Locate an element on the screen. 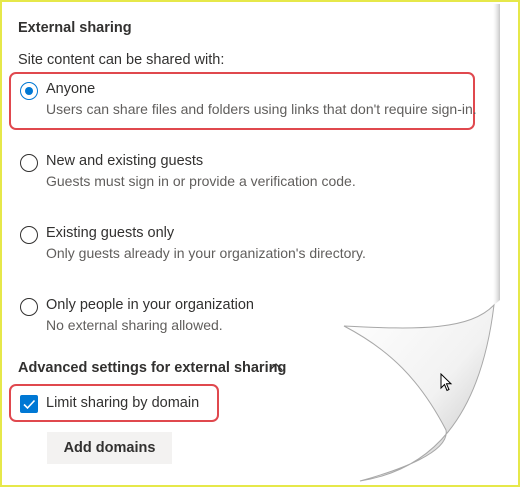 The image size is (520, 487). option-description-only-people-in-org: No external sharing allowed. is located at coordinates (134, 325).